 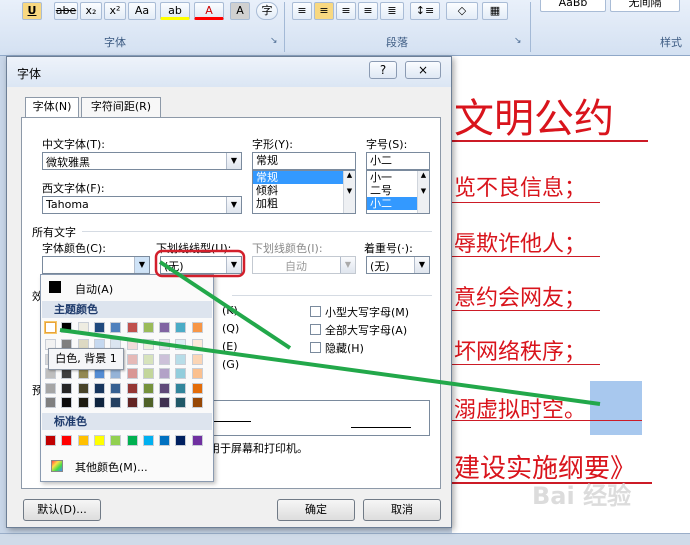 I want to click on font-dialog-launcher-icon: ↘, so click(x=274, y=41).